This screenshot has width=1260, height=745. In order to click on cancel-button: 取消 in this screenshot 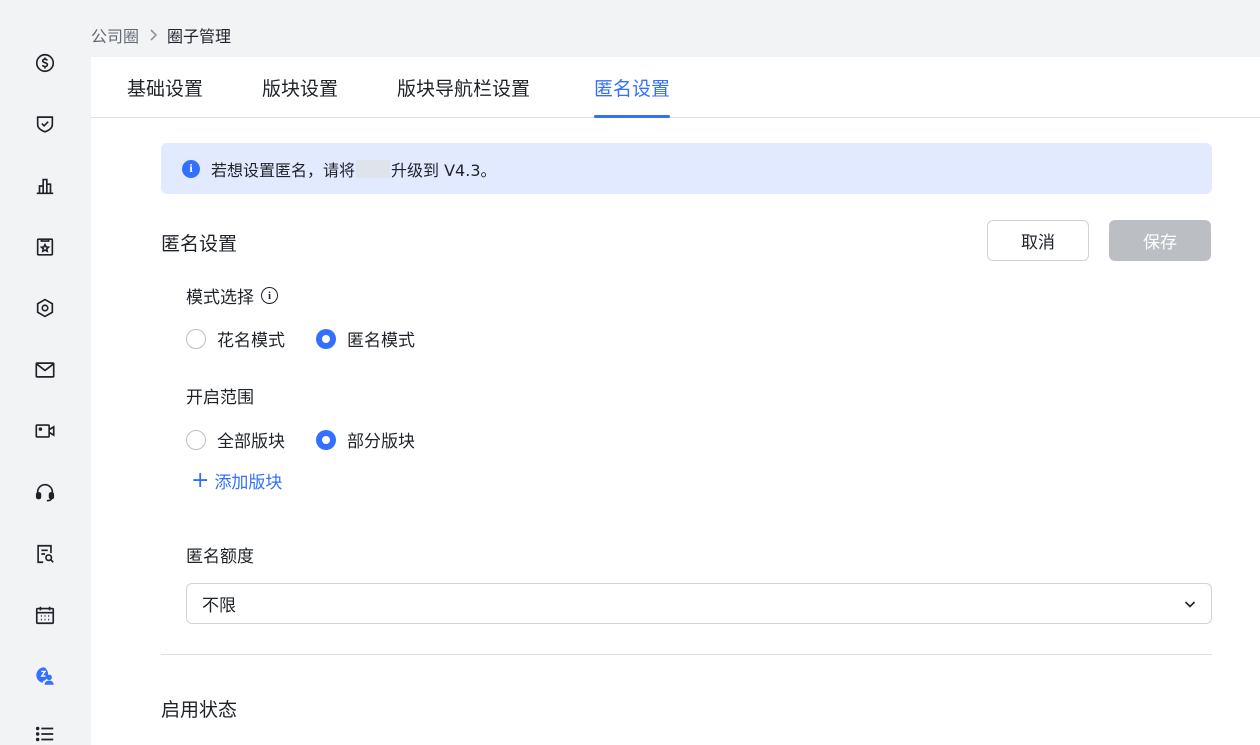, I will do `click(1038, 240)`.